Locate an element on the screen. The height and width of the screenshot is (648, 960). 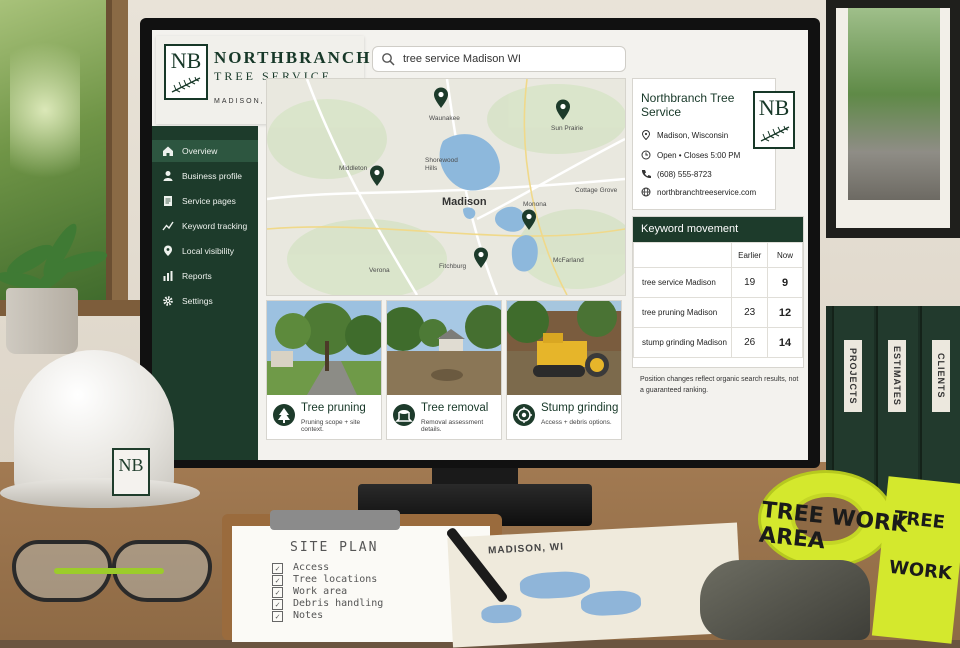
business-phone: (608) 555-8723 is located at coordinates (684, 174).